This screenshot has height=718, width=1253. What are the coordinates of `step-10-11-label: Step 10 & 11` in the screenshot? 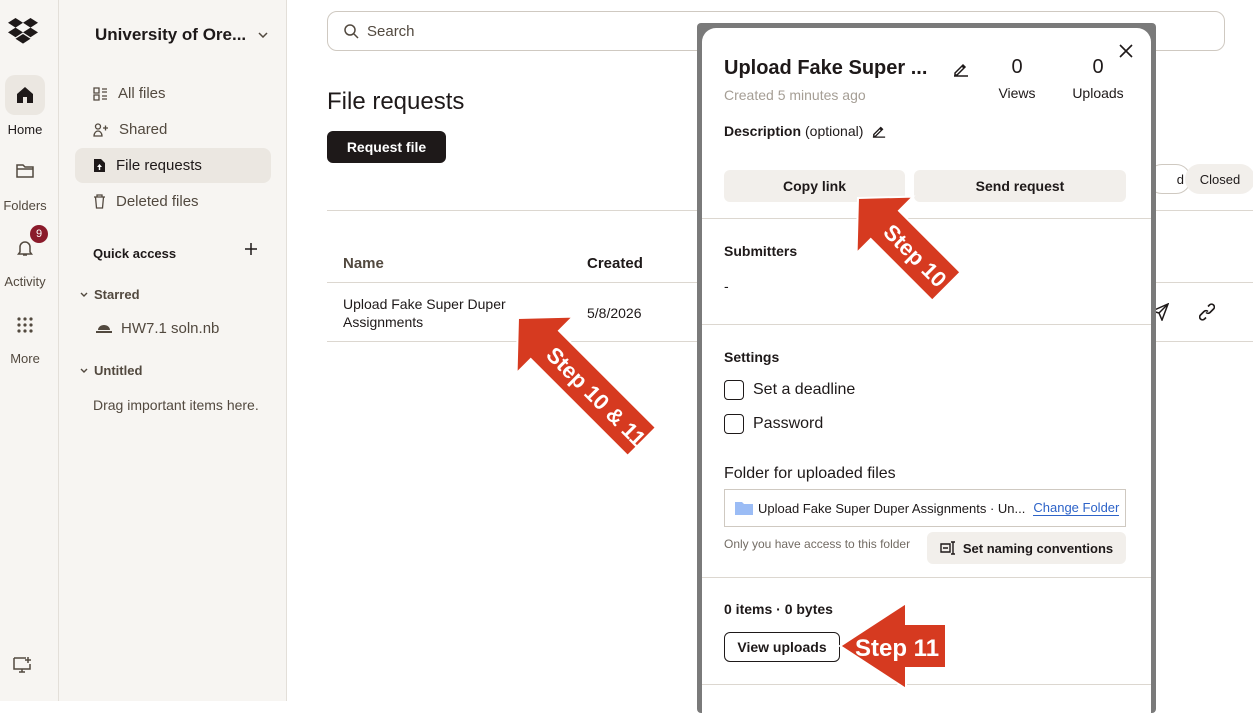 It's located at (595, 396).